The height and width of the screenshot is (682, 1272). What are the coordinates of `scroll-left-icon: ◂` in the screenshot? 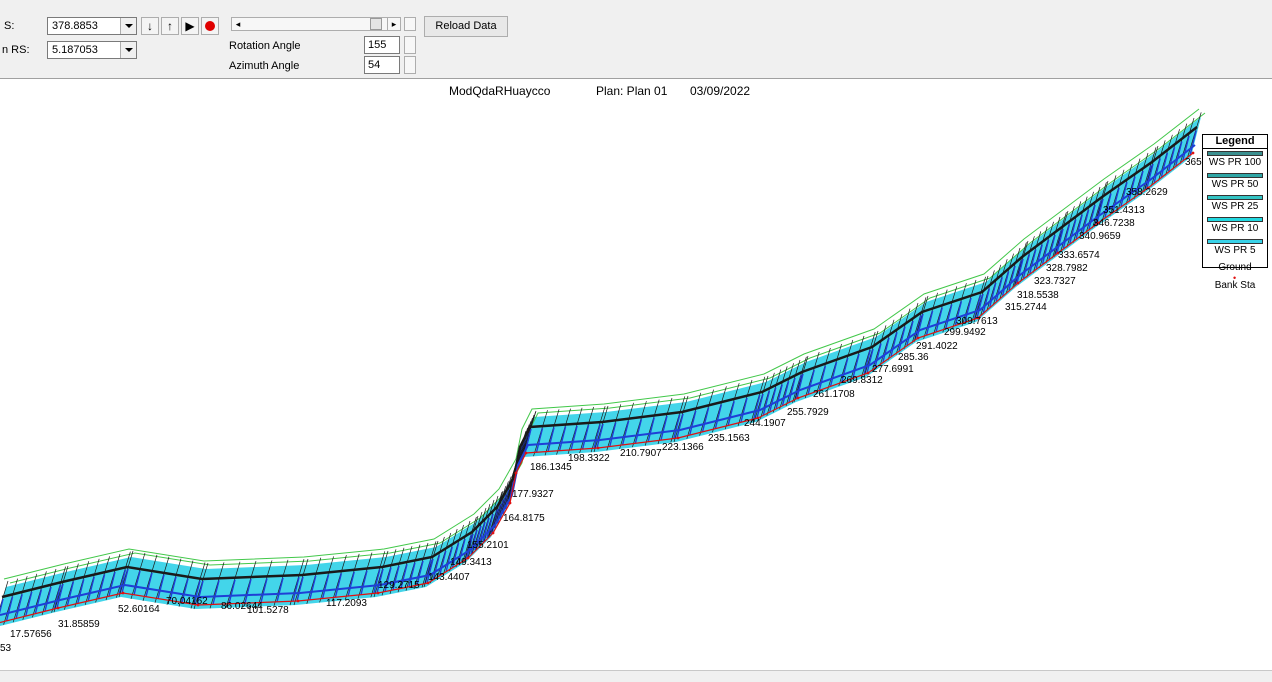 It's located at (238, 24).